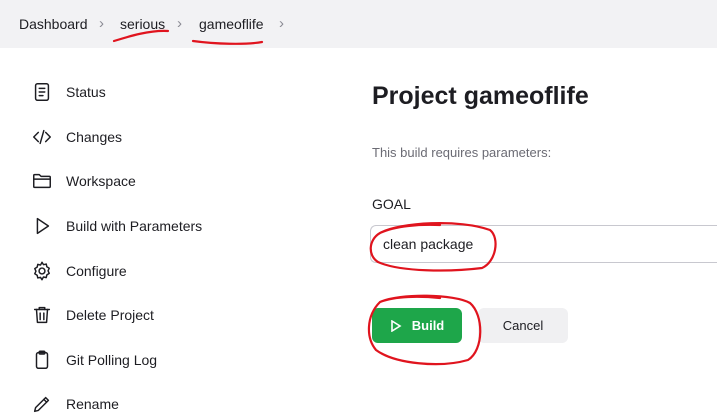  What do you see at coordinates (160, 404) in the screenshot?
I see `sidebar-item-rename: Rename` at bounding box center [160, 404].